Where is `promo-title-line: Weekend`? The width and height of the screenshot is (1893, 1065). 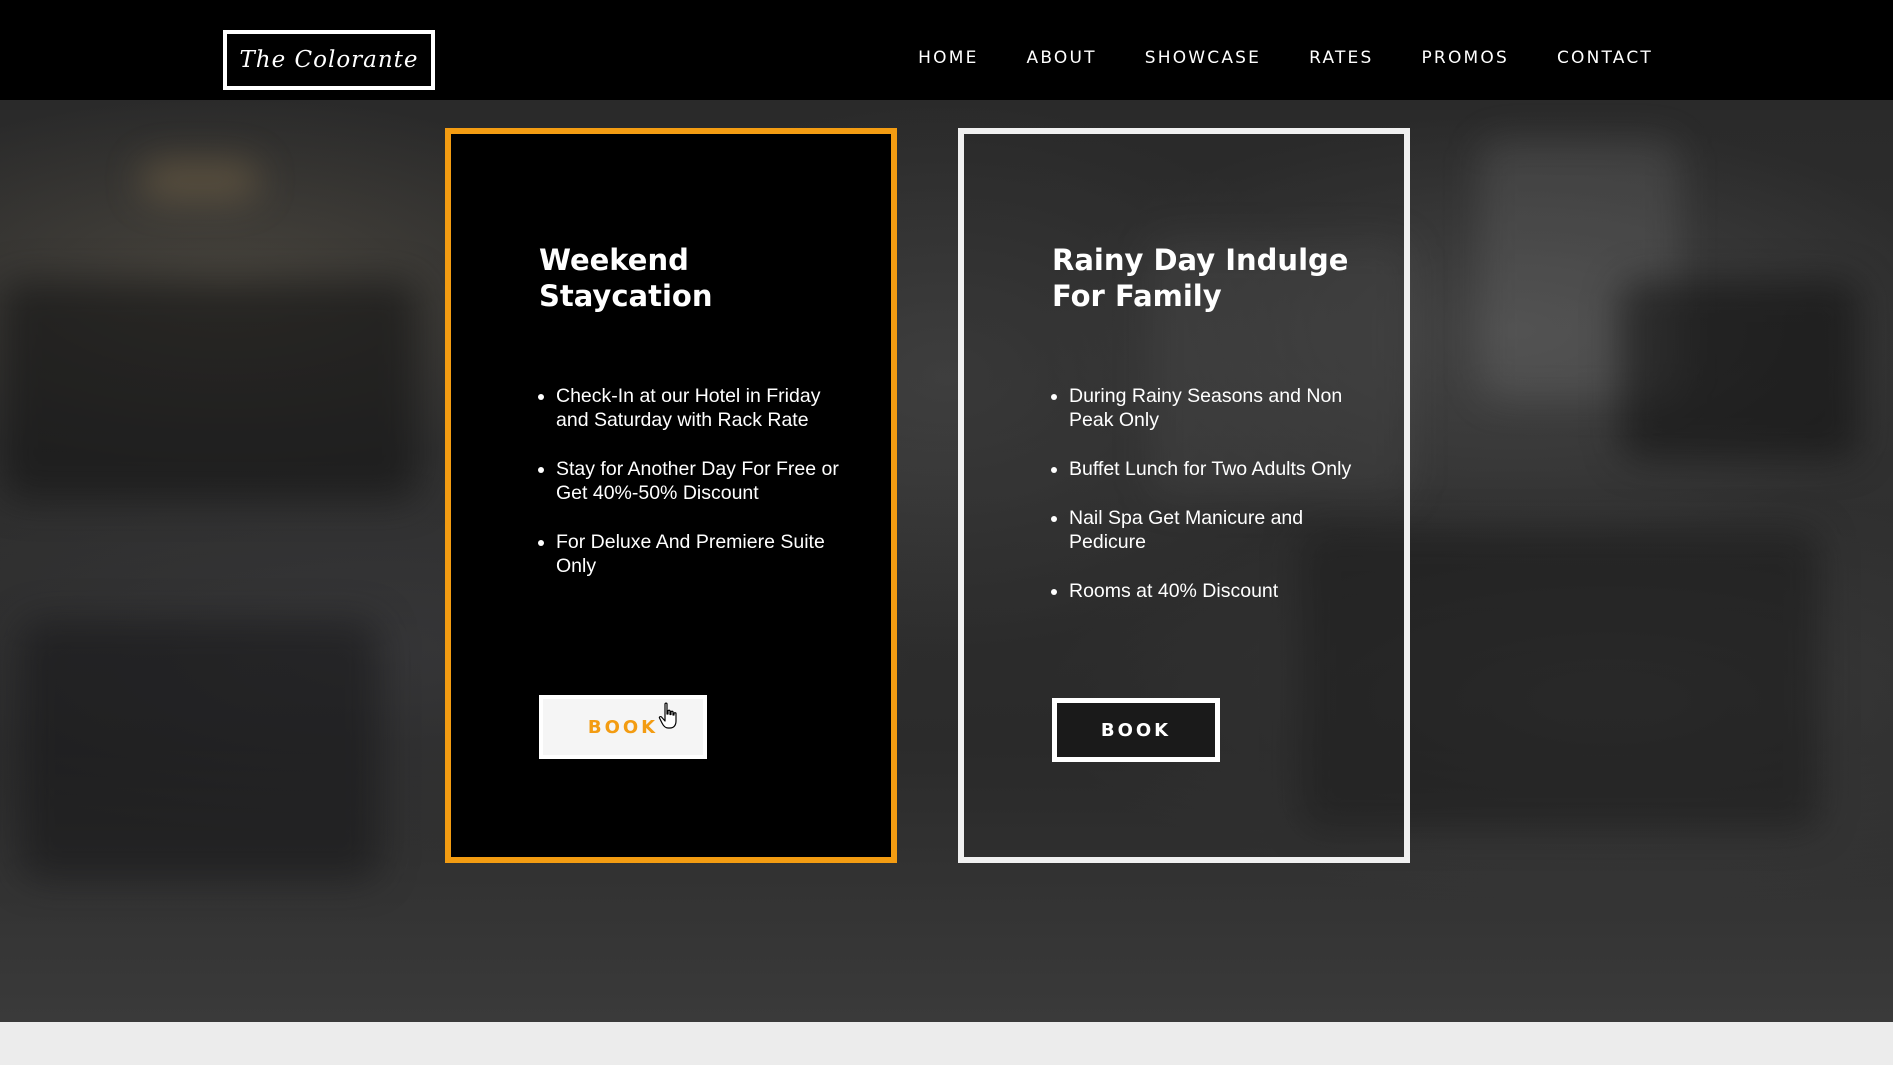
promo-title-line: Weekend is located at coordinates (614, 260).